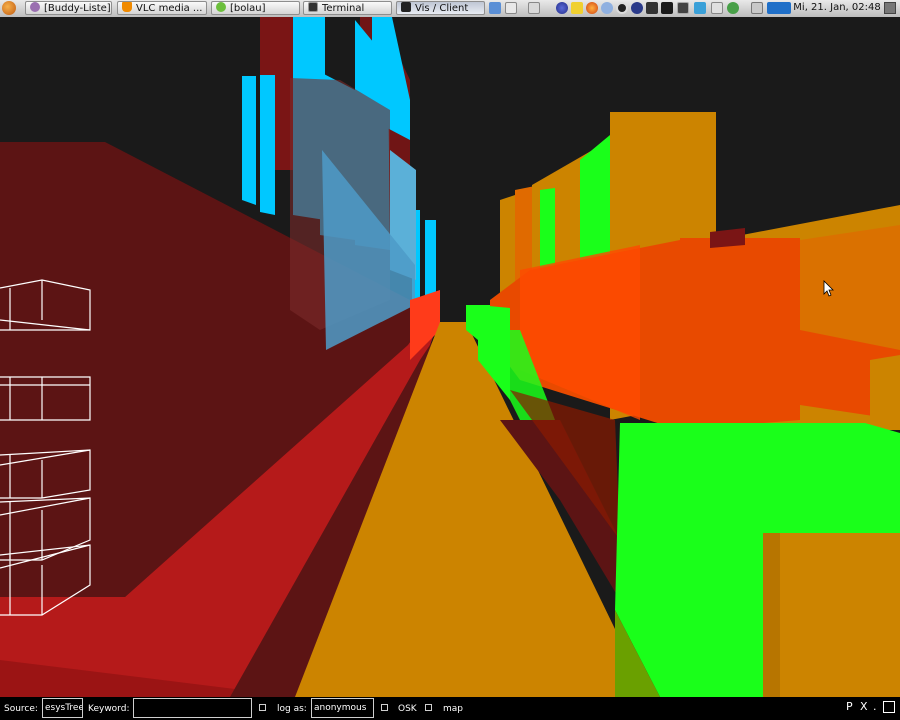 This screenshot has width=900, height=720. What do you see at coordinates (453, 709) in the screenshot?
I see `map-label: map` at bounding box center [453, 709].